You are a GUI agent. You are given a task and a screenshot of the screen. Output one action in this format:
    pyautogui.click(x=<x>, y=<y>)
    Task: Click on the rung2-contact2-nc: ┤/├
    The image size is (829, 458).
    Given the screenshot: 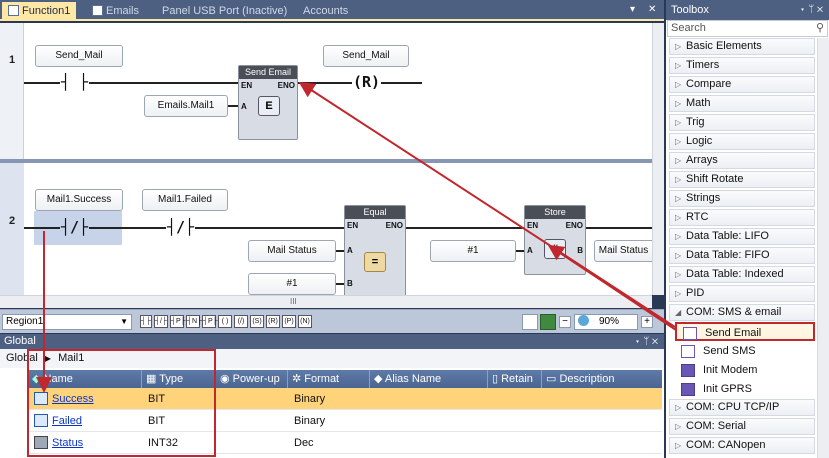 What is the action you would take?
    pyautogui.click(x=181, y=227)
    